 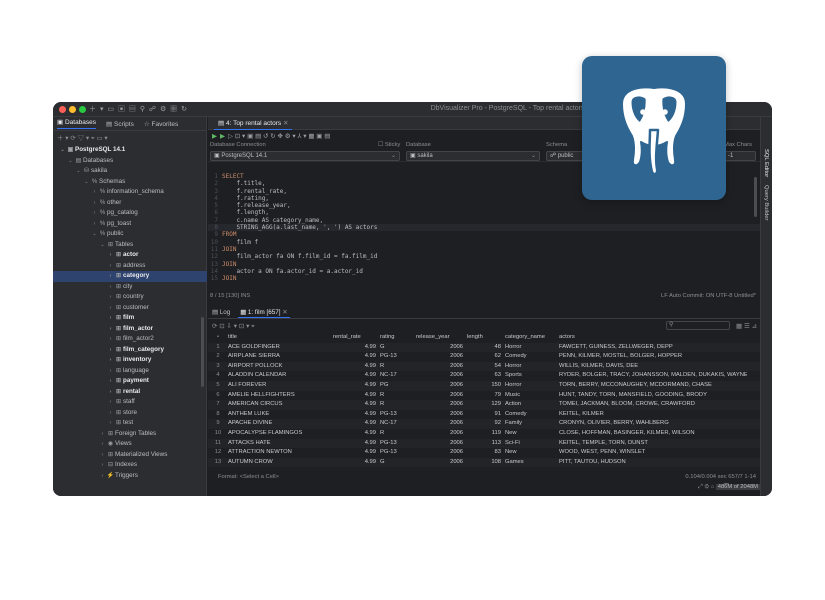 I want to click on table-cell: 2, so click(x=217, y=357).